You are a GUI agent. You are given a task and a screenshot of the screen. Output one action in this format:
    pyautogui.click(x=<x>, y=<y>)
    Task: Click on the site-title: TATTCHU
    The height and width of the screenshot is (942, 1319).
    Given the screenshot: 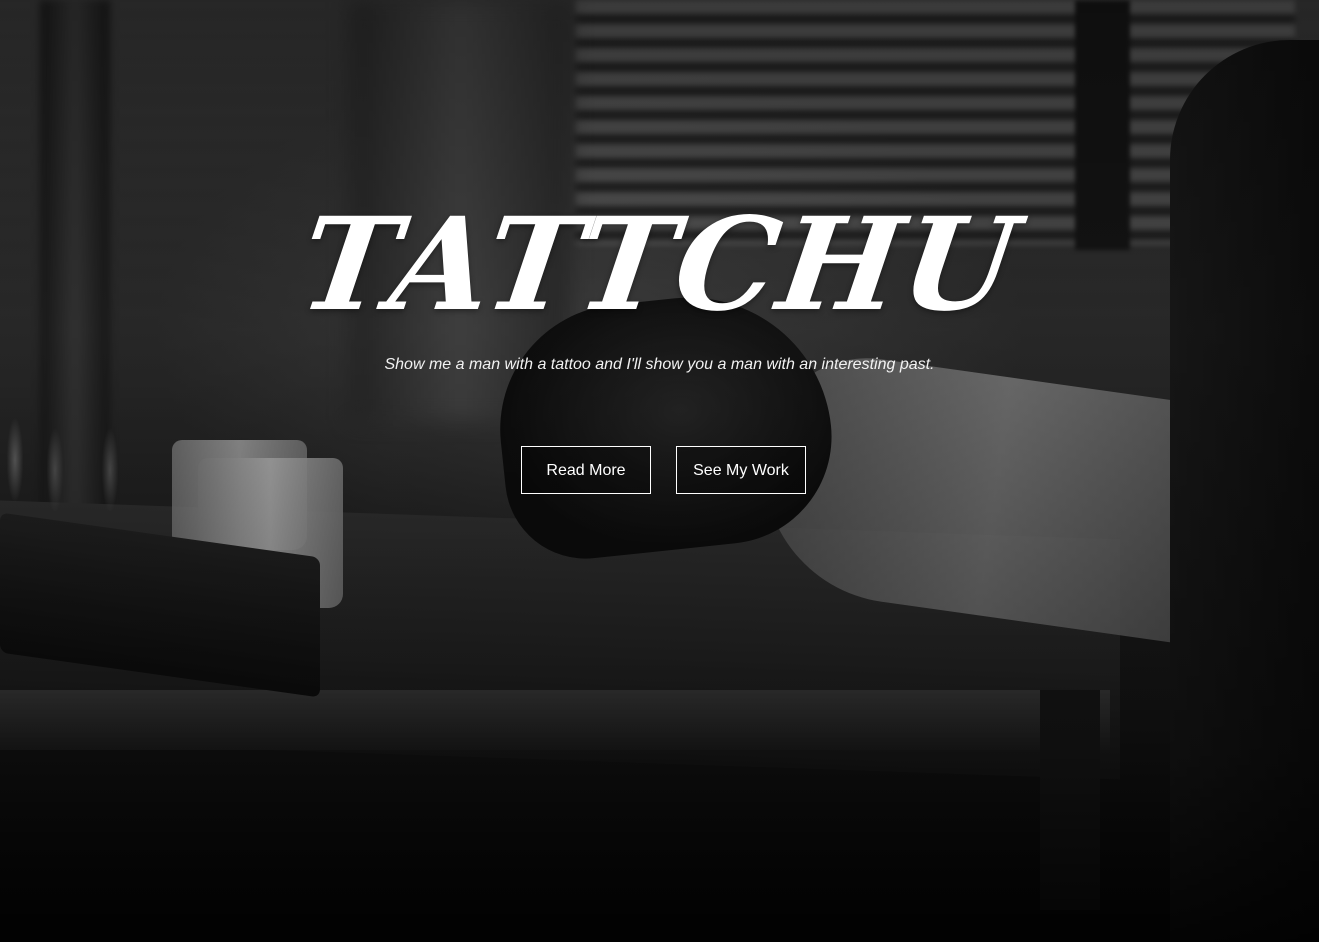 What is the action you would take?
    pyautogui.click(x=659, y=265)
    